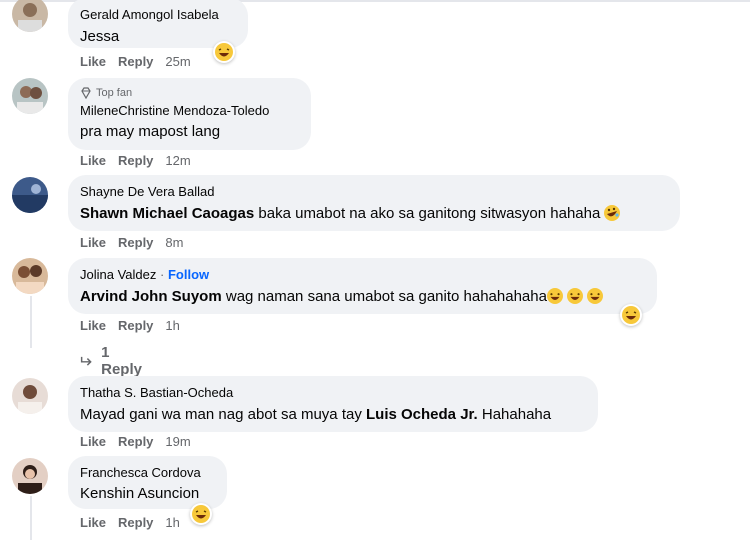 Image resolution: width=750 pixels, height=540 pixels. What do you see at coordinates (112, 361) in the screenshot?
I see `view-replies-button: 1 Reply` at bounding box center [112, 361].